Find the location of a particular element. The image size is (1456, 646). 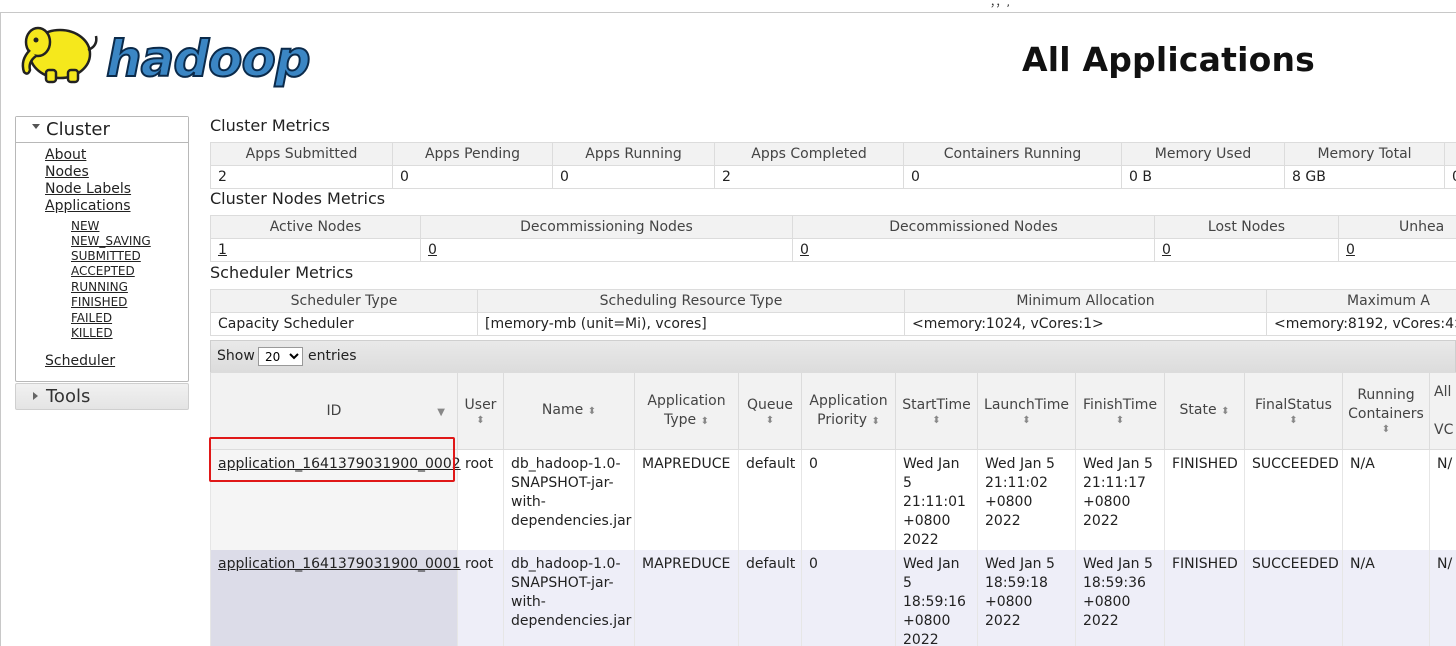

launch-line: 18:59:18 is located at coordinates (1016, 583).